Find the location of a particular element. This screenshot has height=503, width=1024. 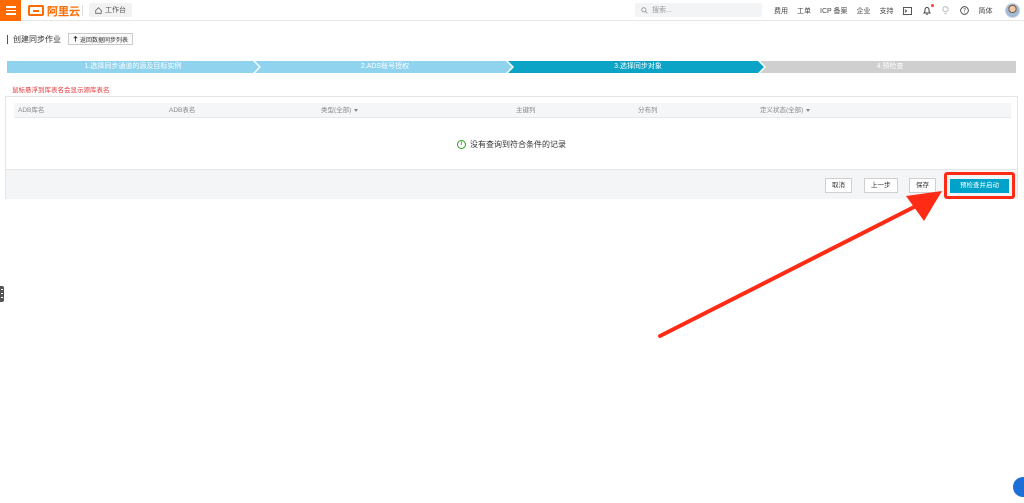

home-icon is located at coordinates (98, 10).